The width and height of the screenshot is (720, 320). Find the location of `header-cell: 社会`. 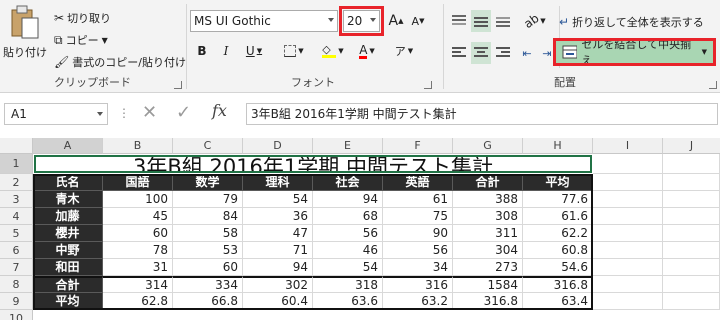

header-cell: 社会 is located at coordinates (348, 182).